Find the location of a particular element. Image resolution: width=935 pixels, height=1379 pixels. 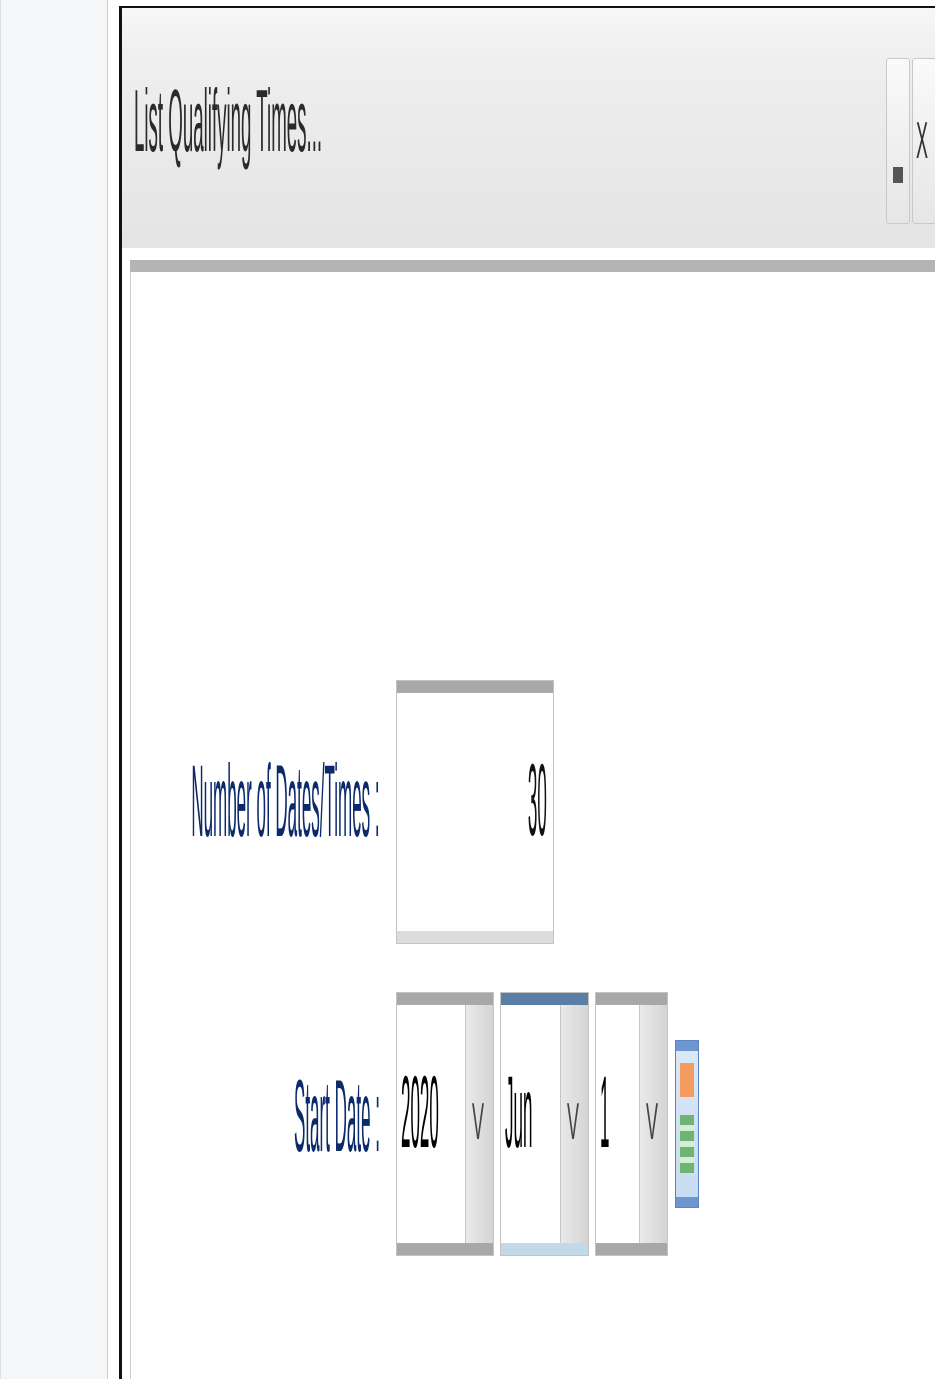

start-date-label: Start Date : is located at coordinates (337, 1118).